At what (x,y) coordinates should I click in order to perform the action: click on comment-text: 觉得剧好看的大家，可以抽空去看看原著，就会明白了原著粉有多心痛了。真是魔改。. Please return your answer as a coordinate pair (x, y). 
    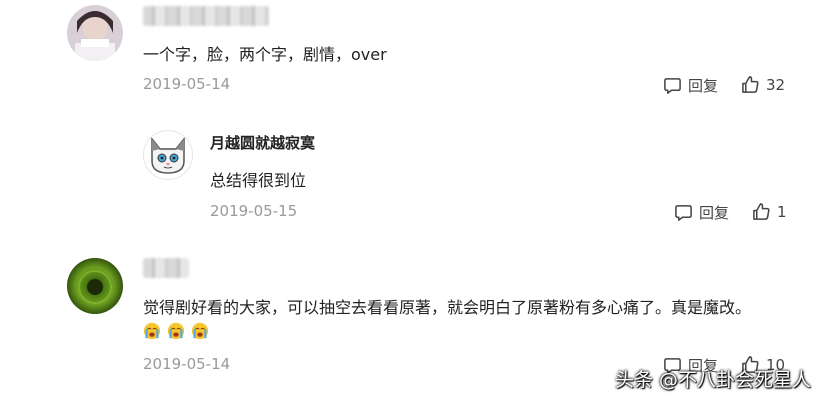
    Looking at the image, I should click on (447, 307).